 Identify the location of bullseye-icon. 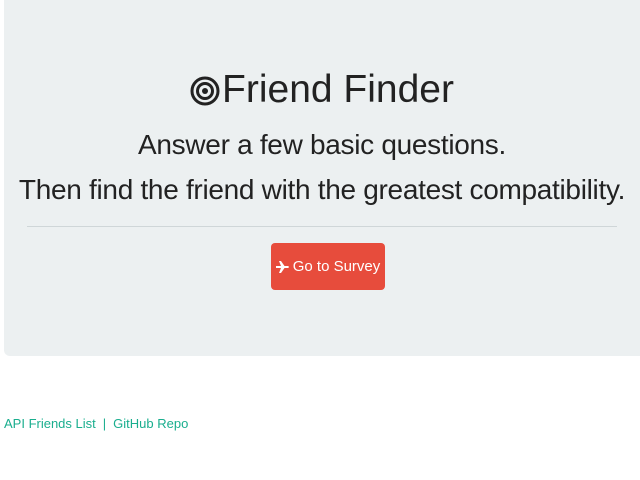
(205, 91).